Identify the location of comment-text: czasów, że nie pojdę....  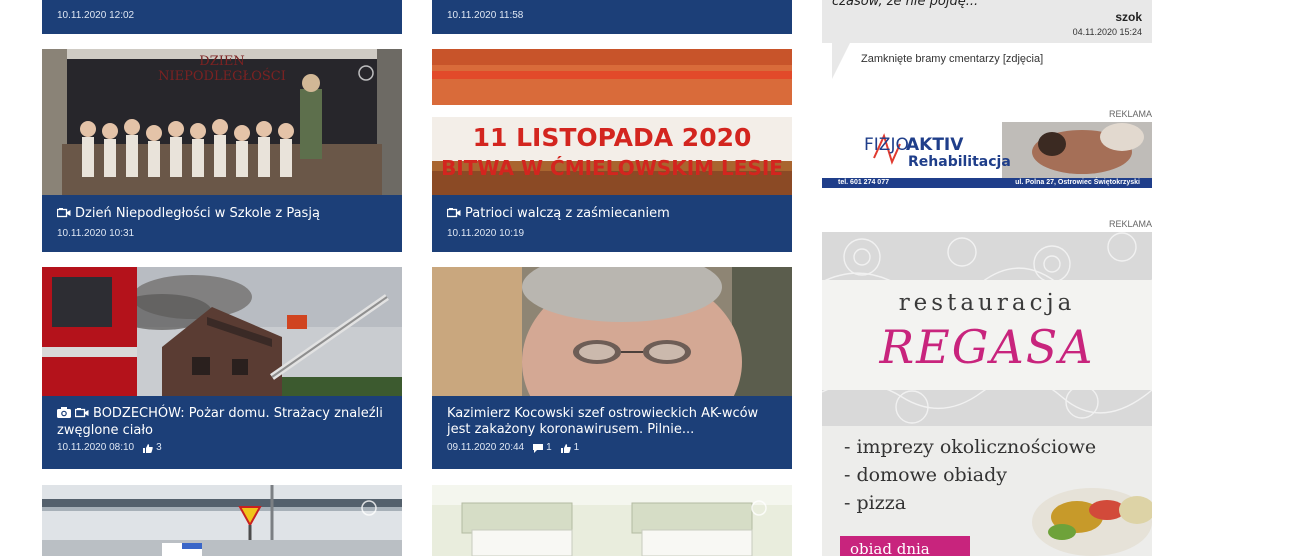
(905, 4).